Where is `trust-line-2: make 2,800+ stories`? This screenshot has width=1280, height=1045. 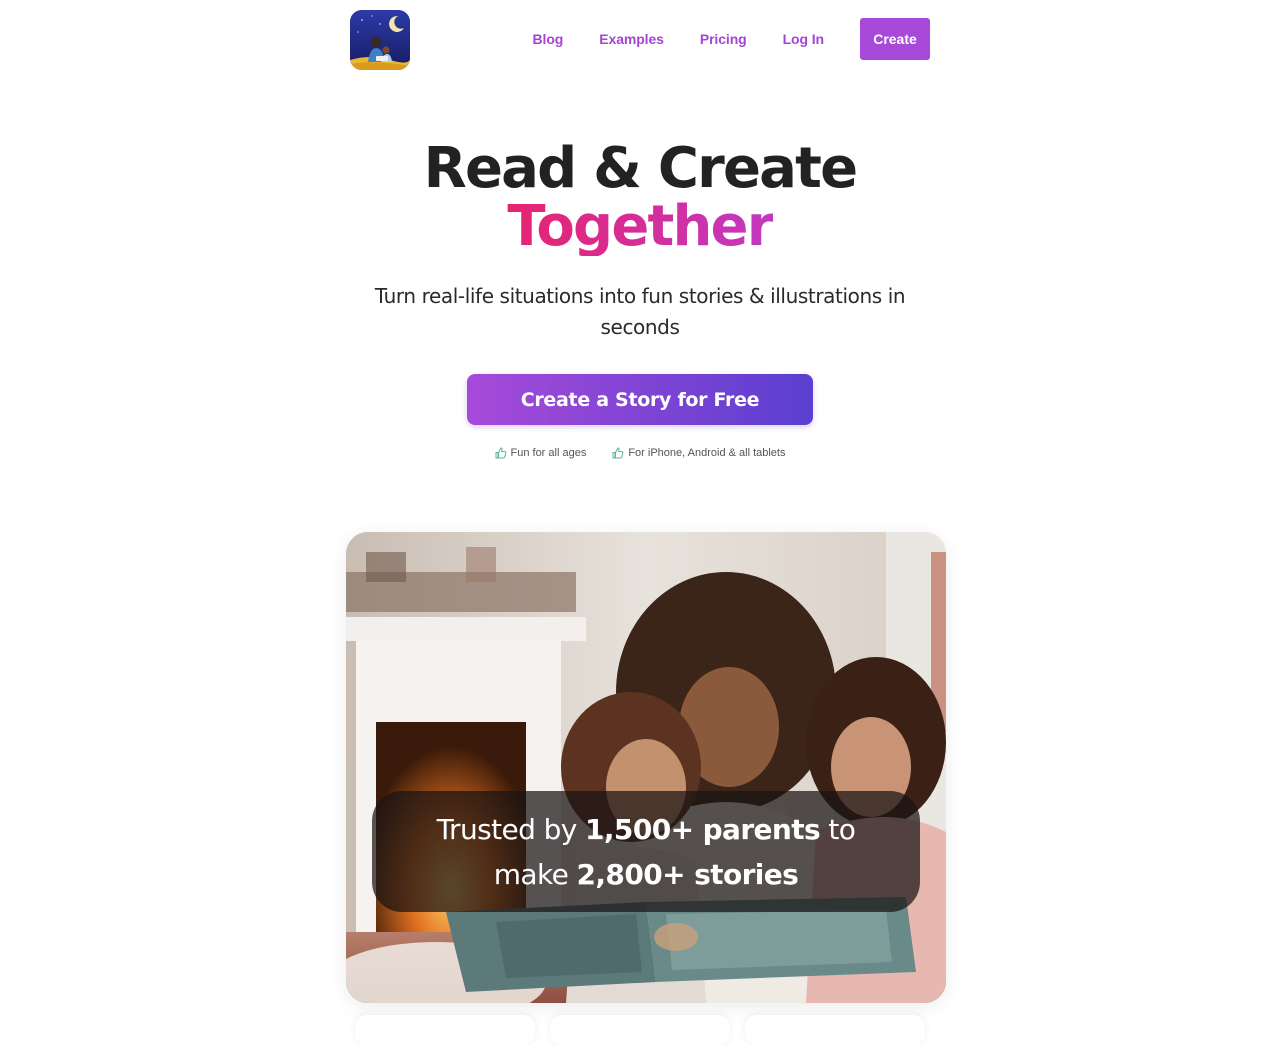
trust-line-2: make 2,800+ stories is located at coordinates (646, 874).